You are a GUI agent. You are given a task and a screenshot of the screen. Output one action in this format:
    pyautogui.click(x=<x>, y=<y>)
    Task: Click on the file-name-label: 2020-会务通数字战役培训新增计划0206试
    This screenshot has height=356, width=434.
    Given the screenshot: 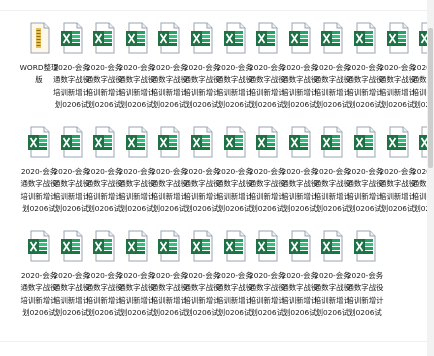 What is the action you would take?
    pyautogui.click(x=365, y=294)
    